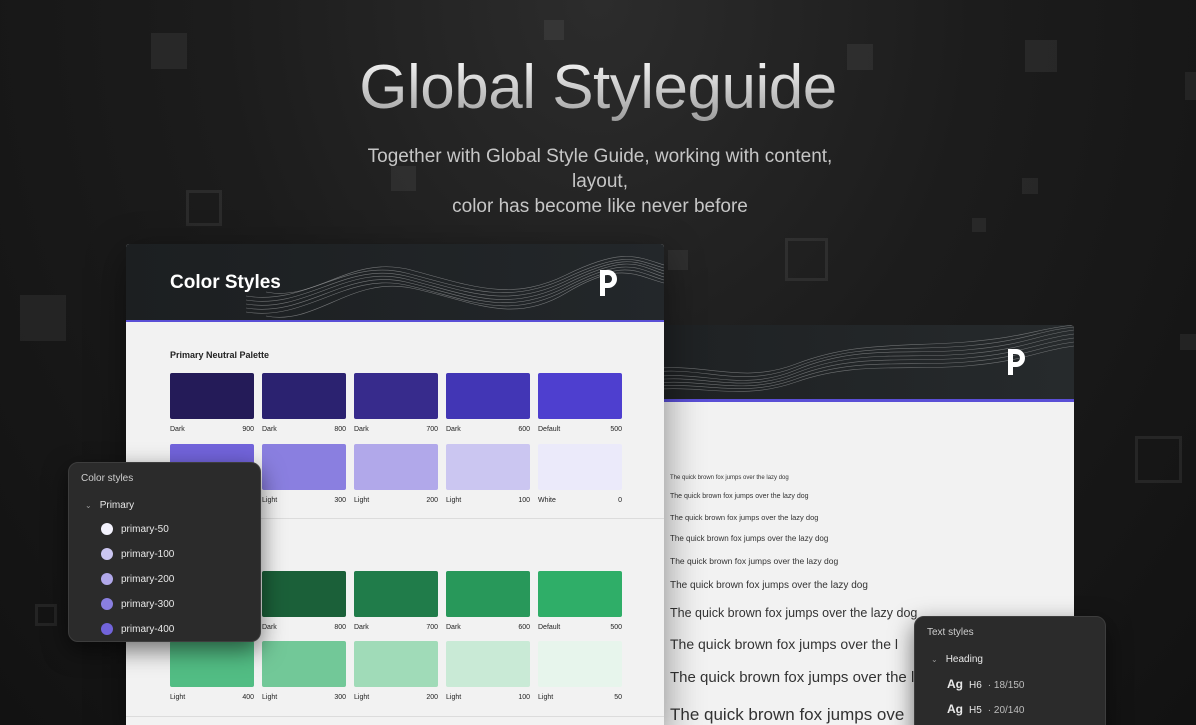  I want to click on text-style-meta: · 20/140, so click(1006, 710).